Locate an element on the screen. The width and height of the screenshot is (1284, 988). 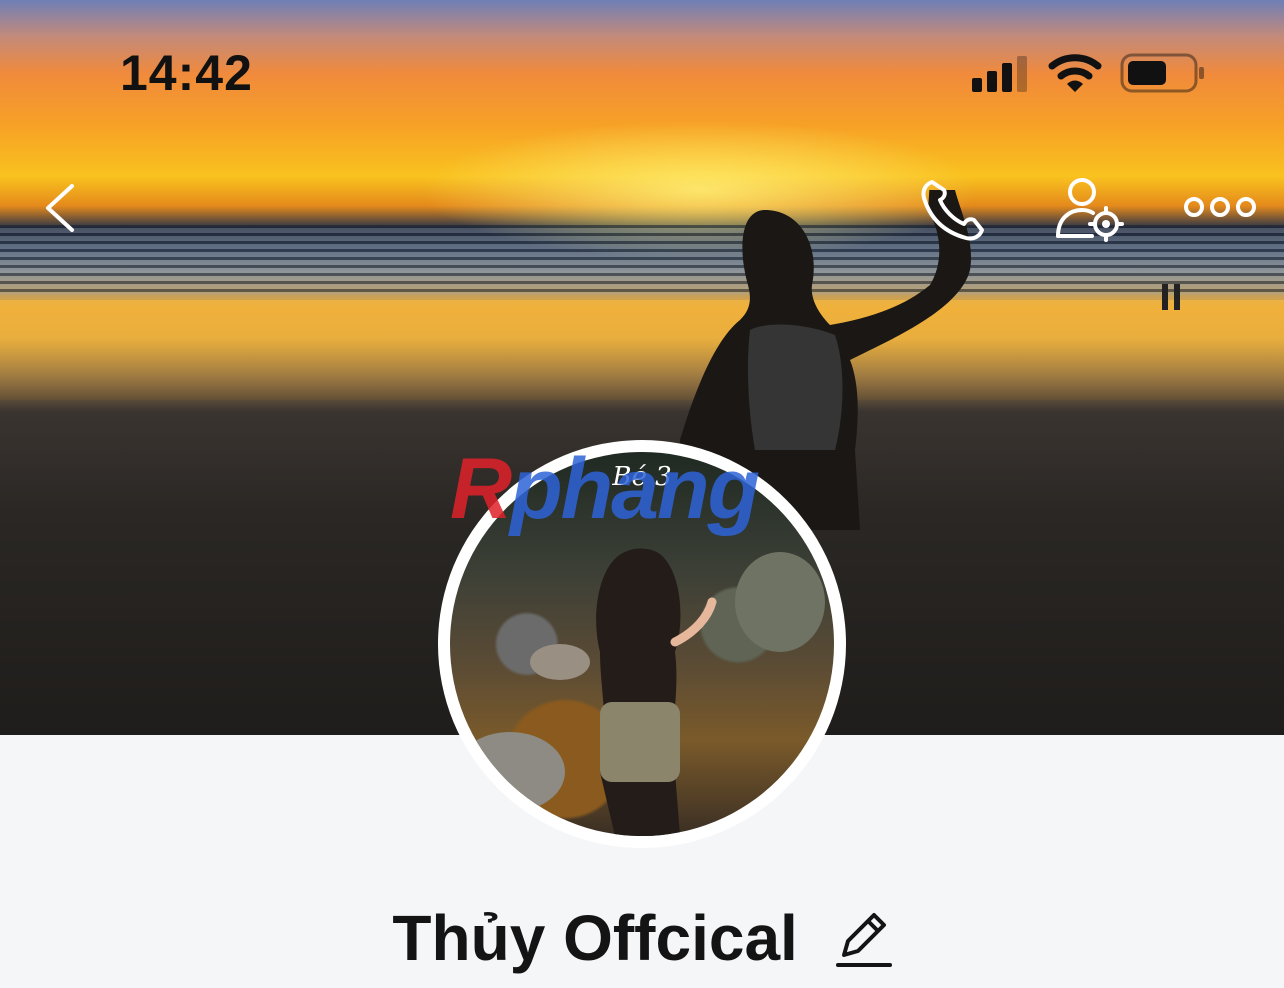
watermark-logo: Rphang is located at coordinates (605, 489).